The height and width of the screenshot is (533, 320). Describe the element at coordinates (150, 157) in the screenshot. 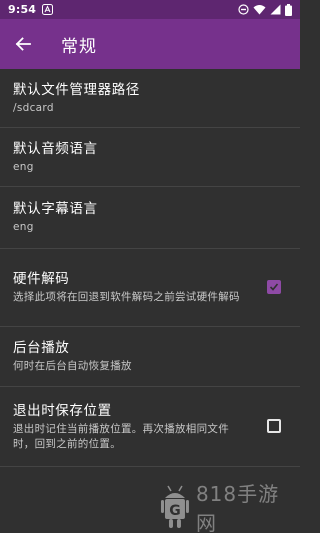

I see `setting-item-audio-language: 默认音频语言 eng` at that location.